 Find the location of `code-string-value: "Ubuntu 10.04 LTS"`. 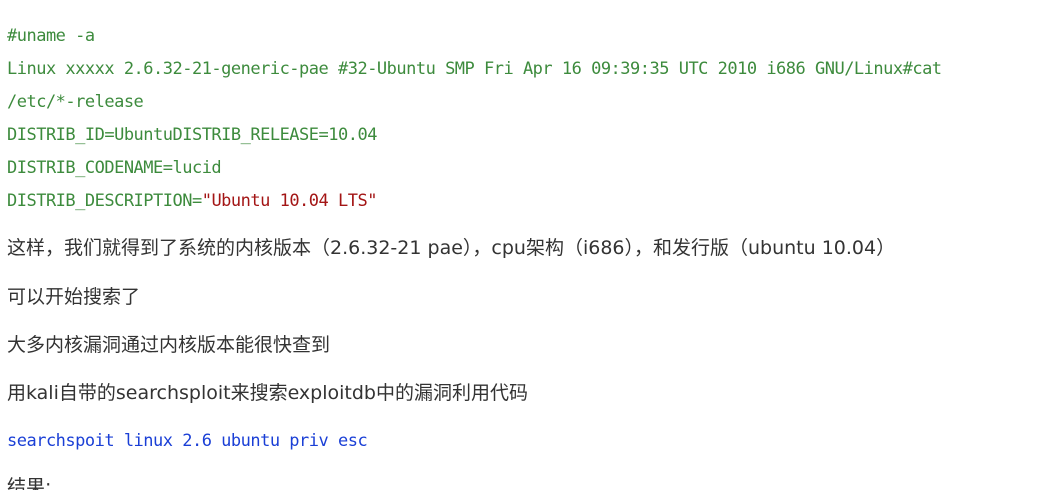

code-string-value: "Ubuntu 10.04 LTS" is located at coordinates (289, 201).